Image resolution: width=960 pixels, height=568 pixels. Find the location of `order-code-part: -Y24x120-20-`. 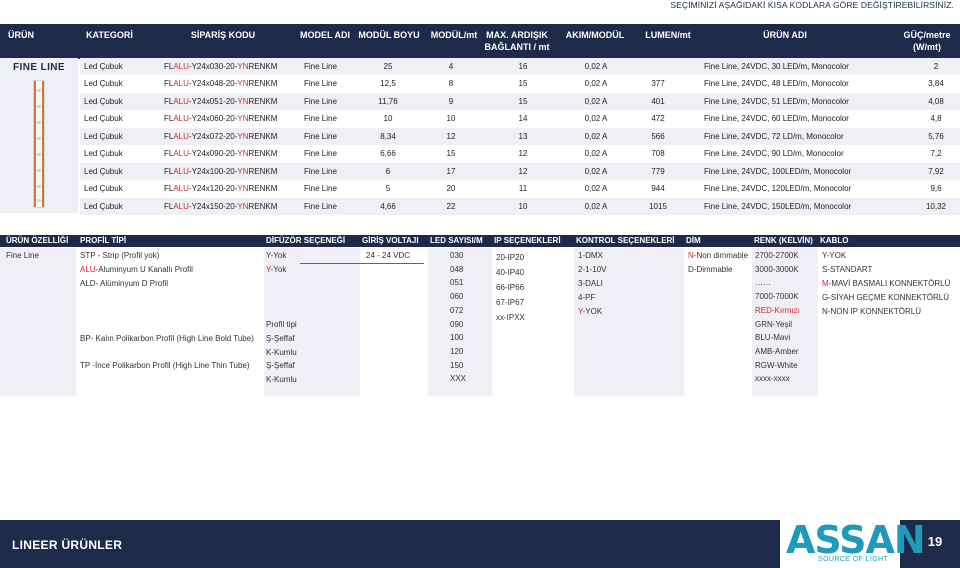

order-code-part: -Y24x120-20- is located at coordinates (213, 188).